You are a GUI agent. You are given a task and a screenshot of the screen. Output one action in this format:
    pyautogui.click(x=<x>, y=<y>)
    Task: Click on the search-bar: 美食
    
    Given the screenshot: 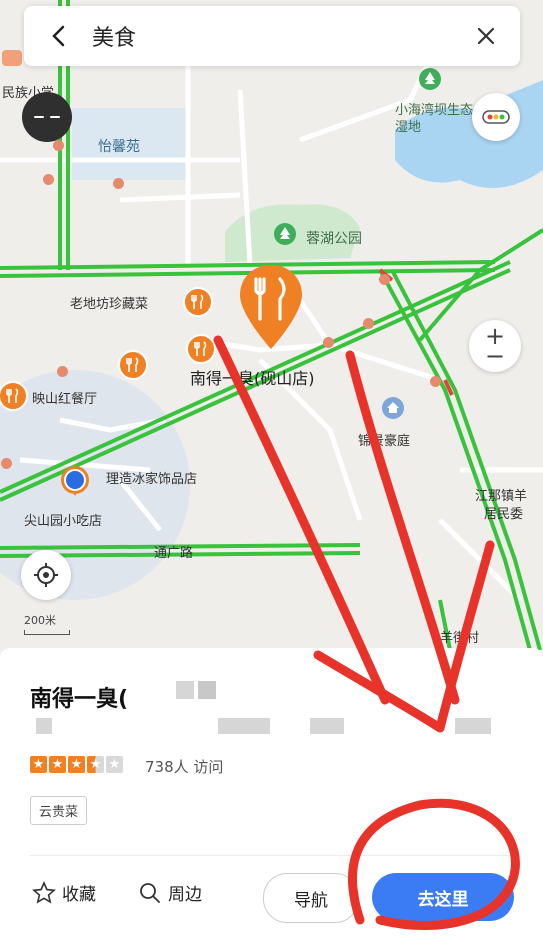 What is the action you would take?
    pyautogui.click(x=272, y=36)
    